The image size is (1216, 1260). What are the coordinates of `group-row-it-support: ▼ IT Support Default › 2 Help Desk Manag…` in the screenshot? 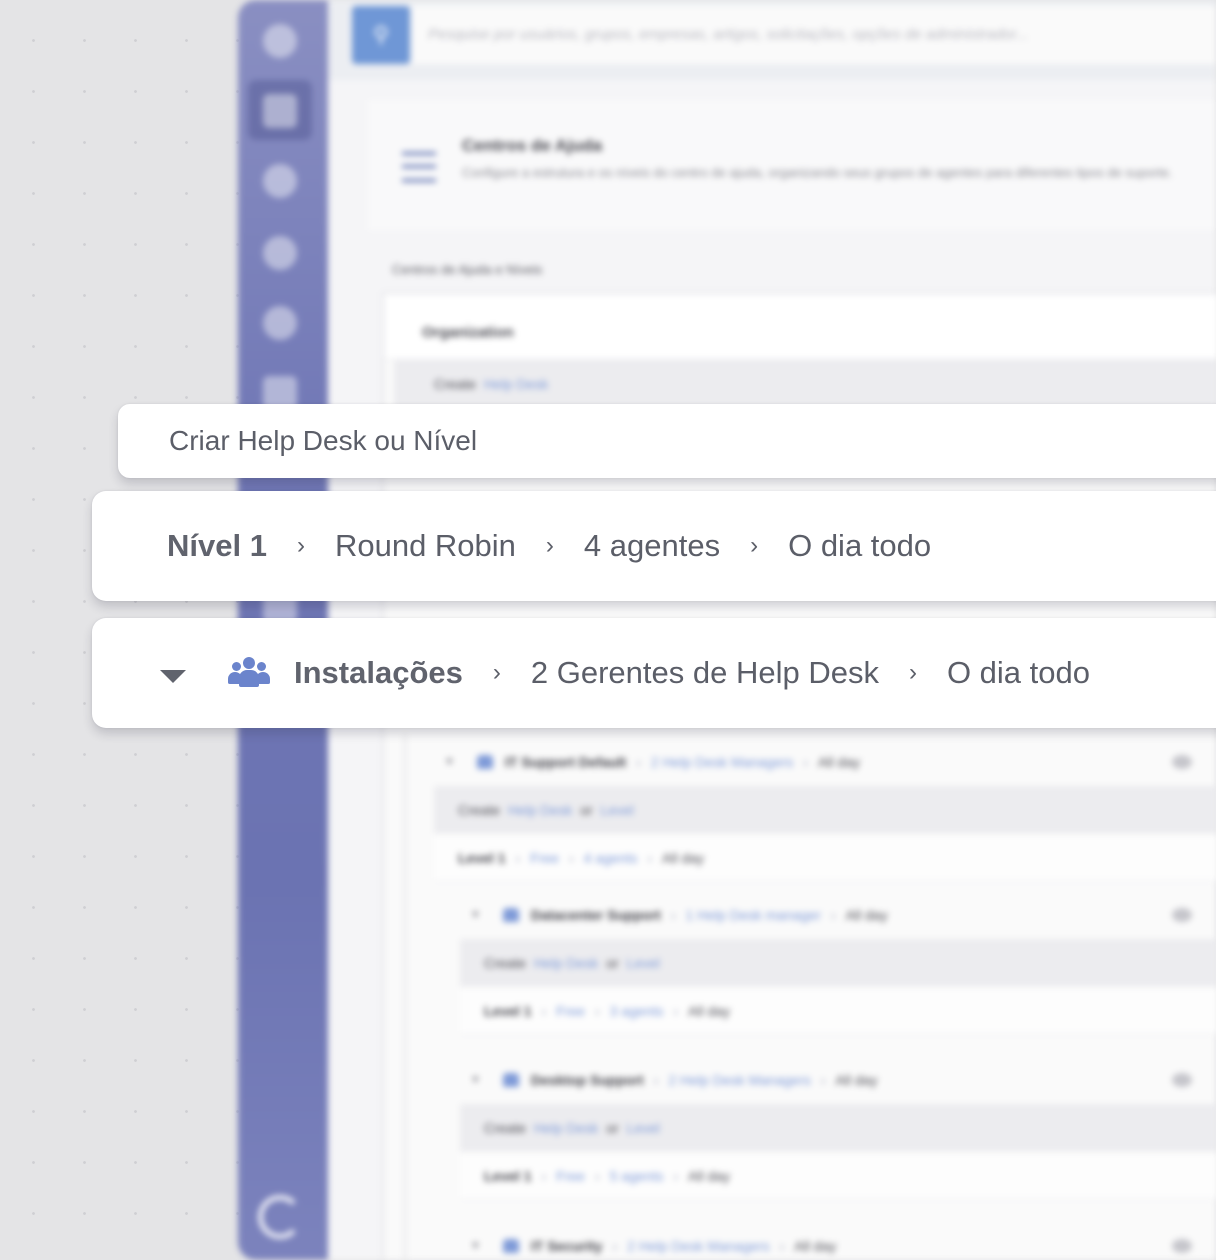 It's located at (830, 762).